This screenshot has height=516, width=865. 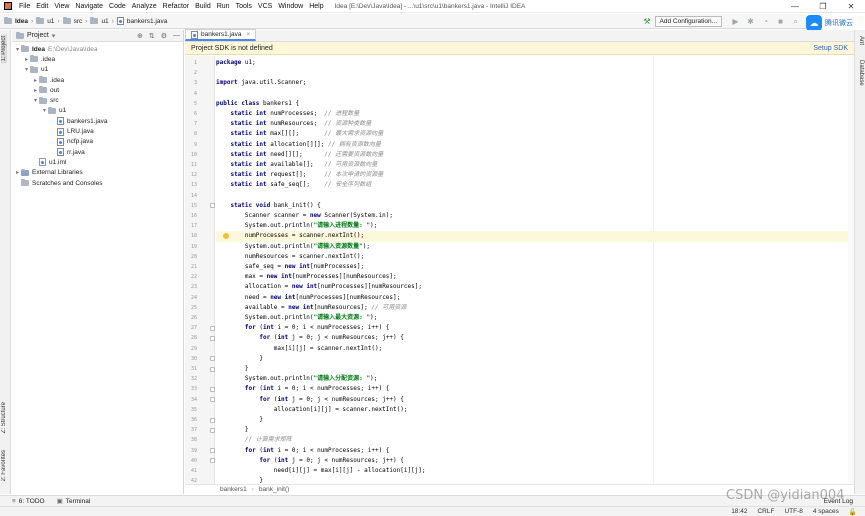 What do you see at coordinates (535, 175) in the screenshot?
I see `code-line: static int request[]; // 本次申请的资源量` at bounding box center [535, 175].